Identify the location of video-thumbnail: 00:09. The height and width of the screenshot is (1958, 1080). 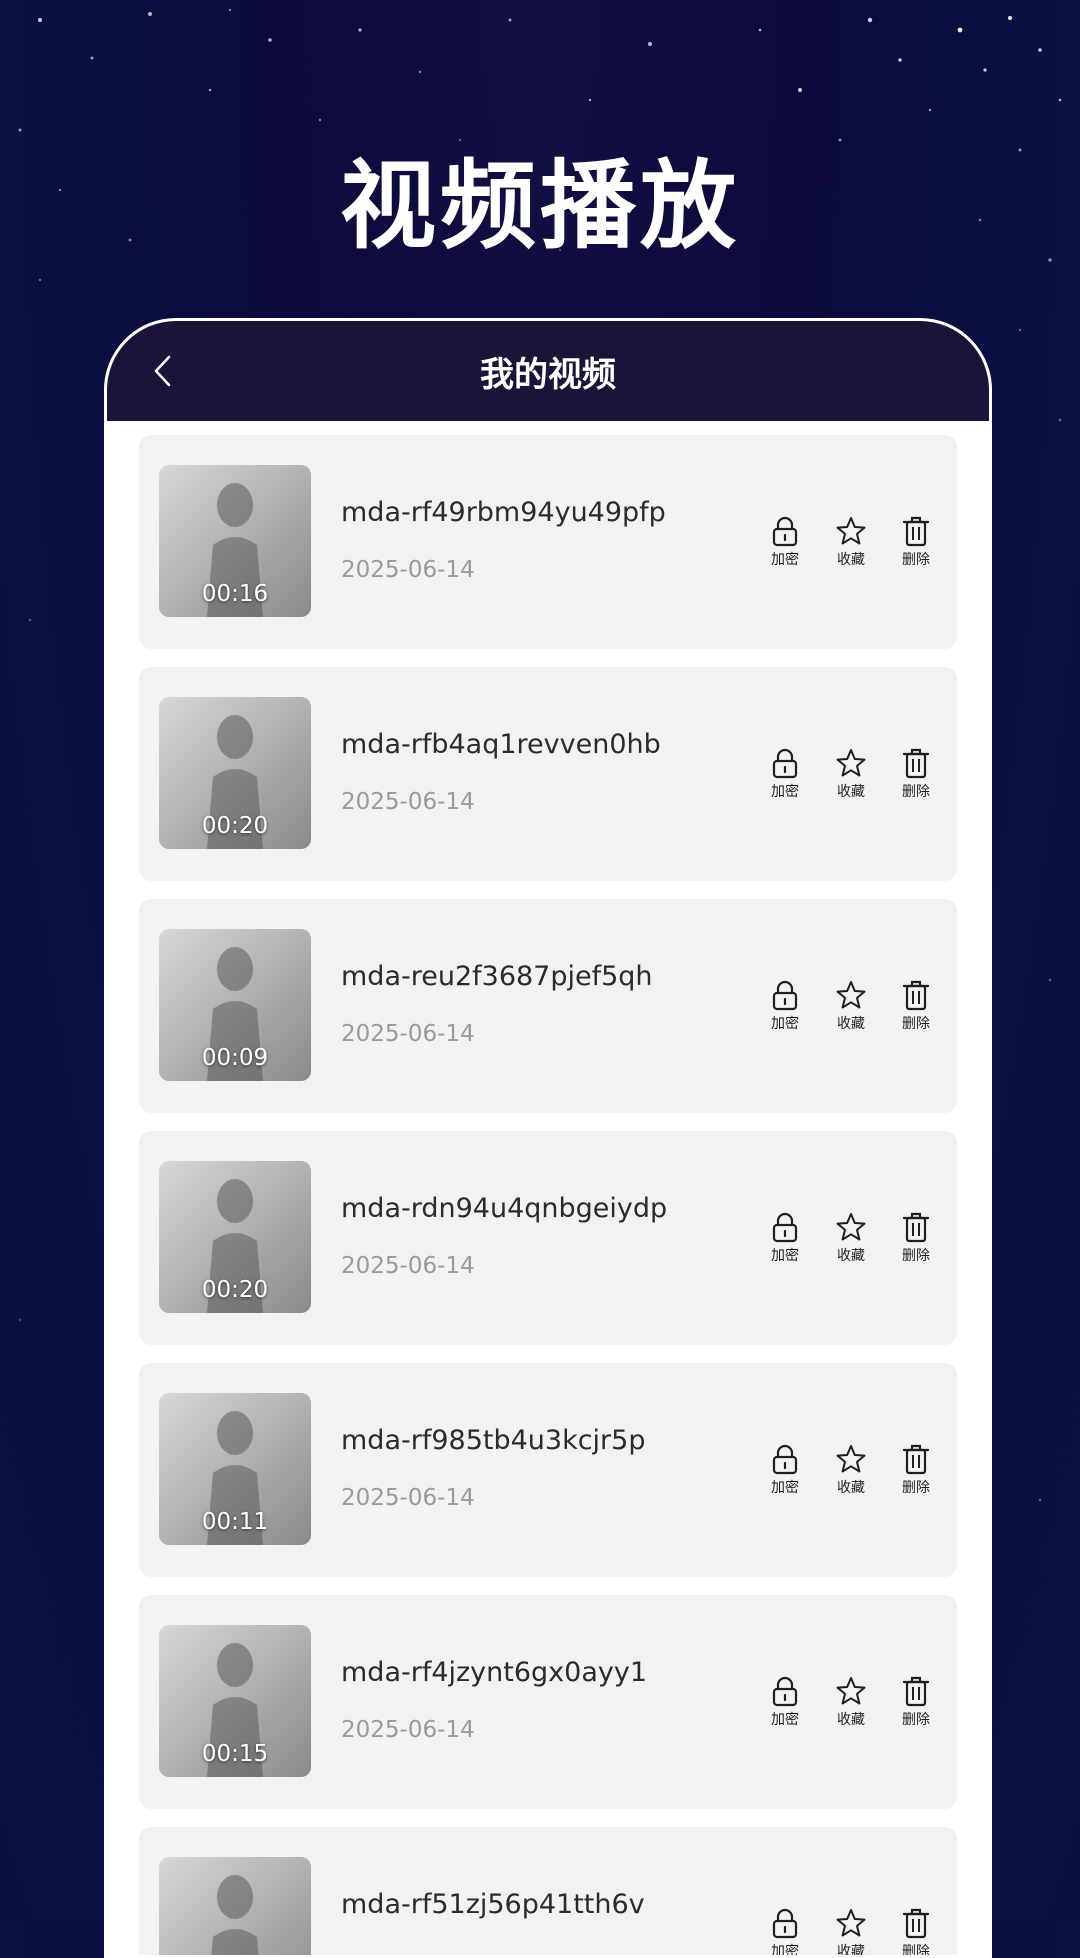
(235, 1005).